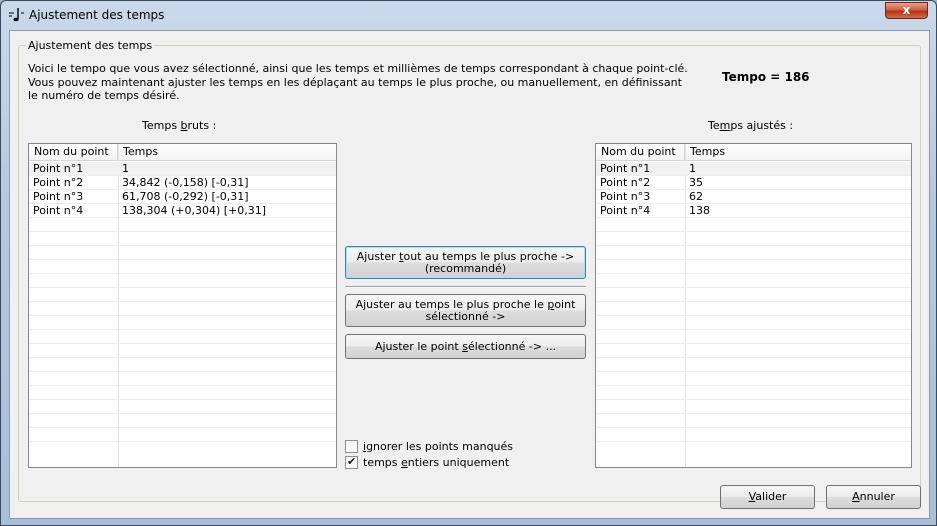  Describe the element at coordinates (696, 196) in the screenshot. I see `time-cell: 62` at that location.